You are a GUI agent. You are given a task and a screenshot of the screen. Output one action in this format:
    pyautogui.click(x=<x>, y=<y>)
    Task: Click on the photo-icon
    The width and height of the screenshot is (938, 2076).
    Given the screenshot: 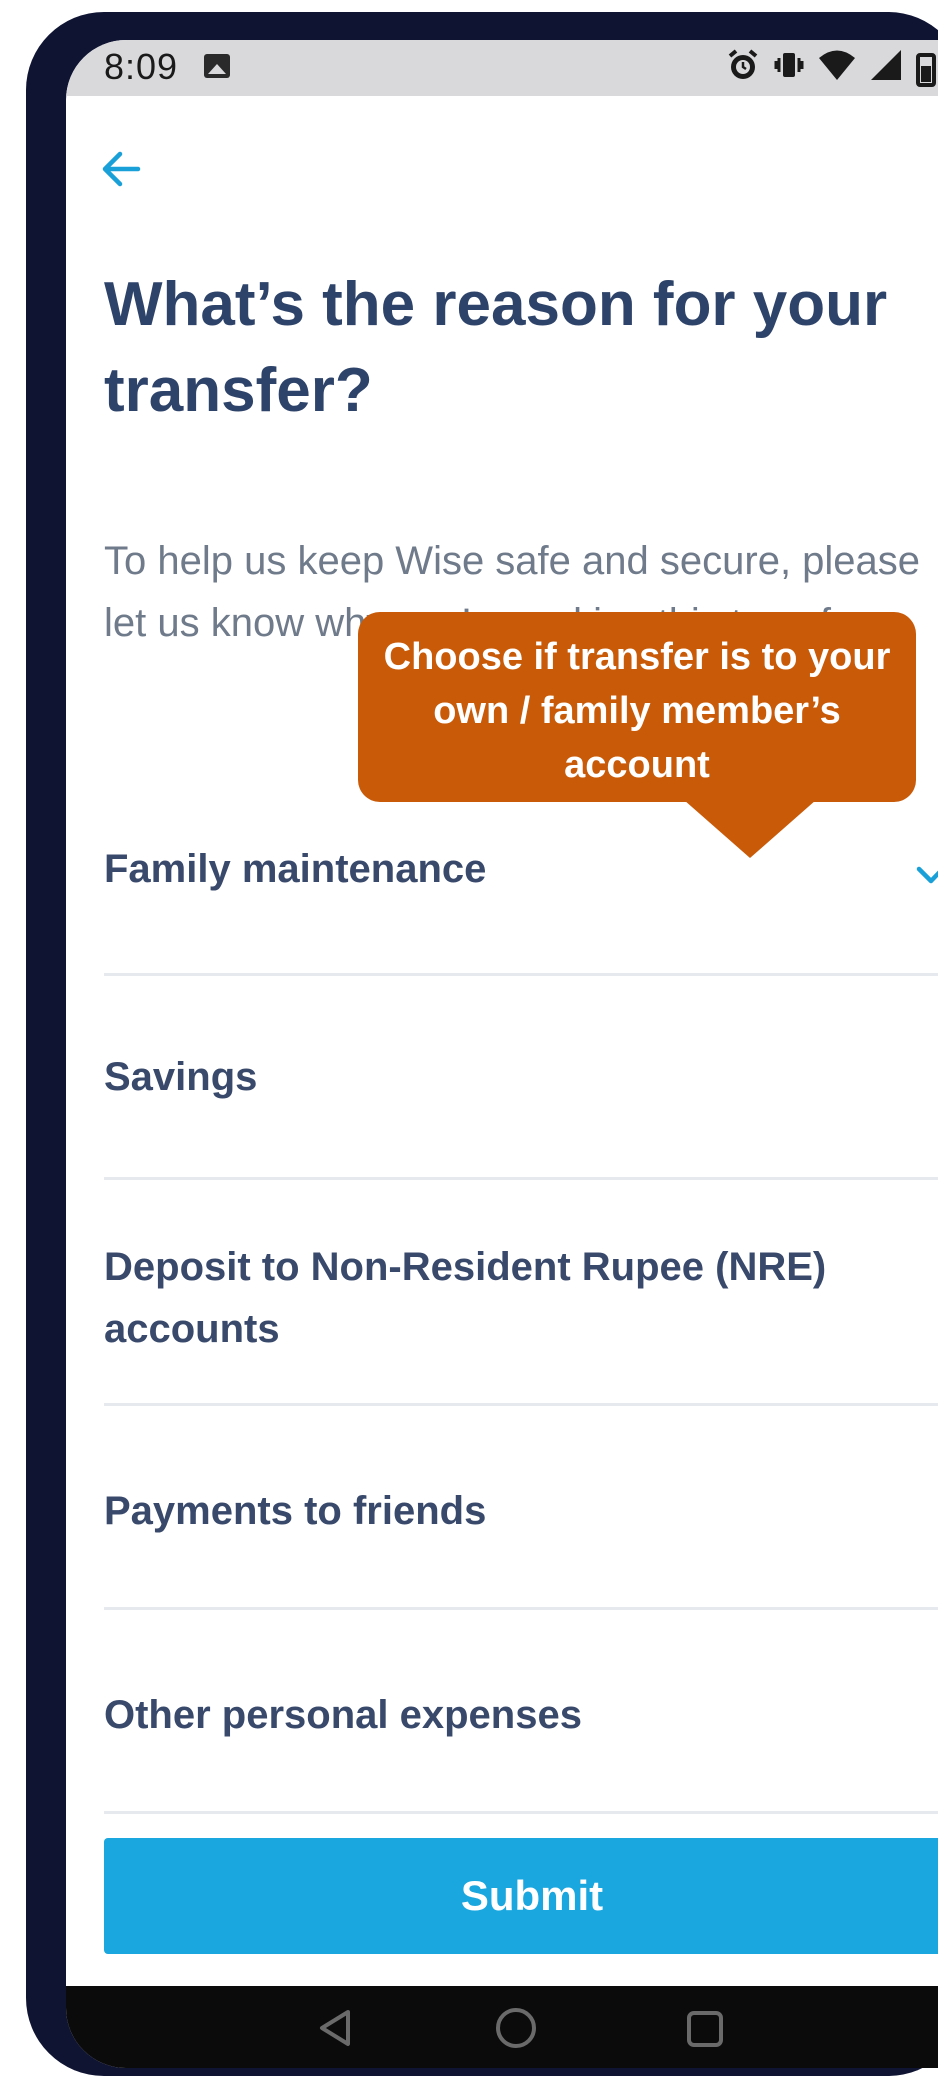 What is the action you would take?
    pyautogui.click(x=217, y=66)
    